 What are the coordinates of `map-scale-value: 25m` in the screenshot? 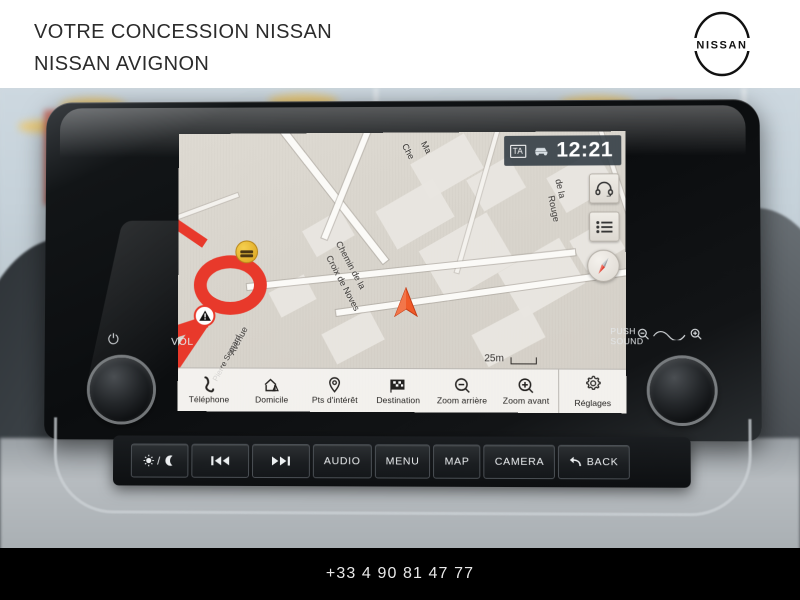 It's located at (494, 359).